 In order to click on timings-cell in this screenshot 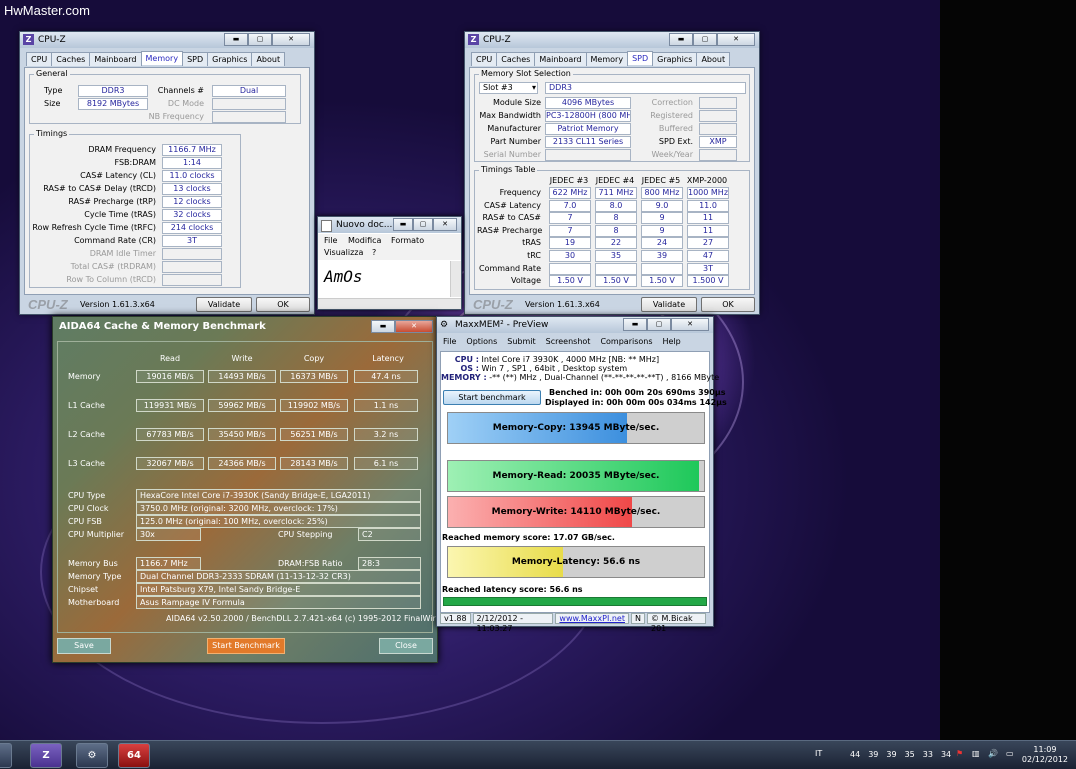, I will do `click(662, 268)`.